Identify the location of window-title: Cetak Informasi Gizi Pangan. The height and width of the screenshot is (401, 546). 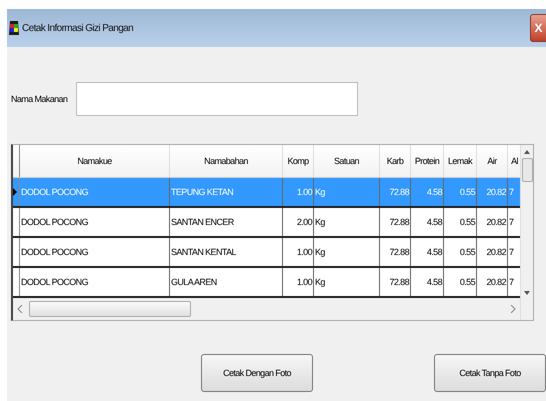
(78, 28).